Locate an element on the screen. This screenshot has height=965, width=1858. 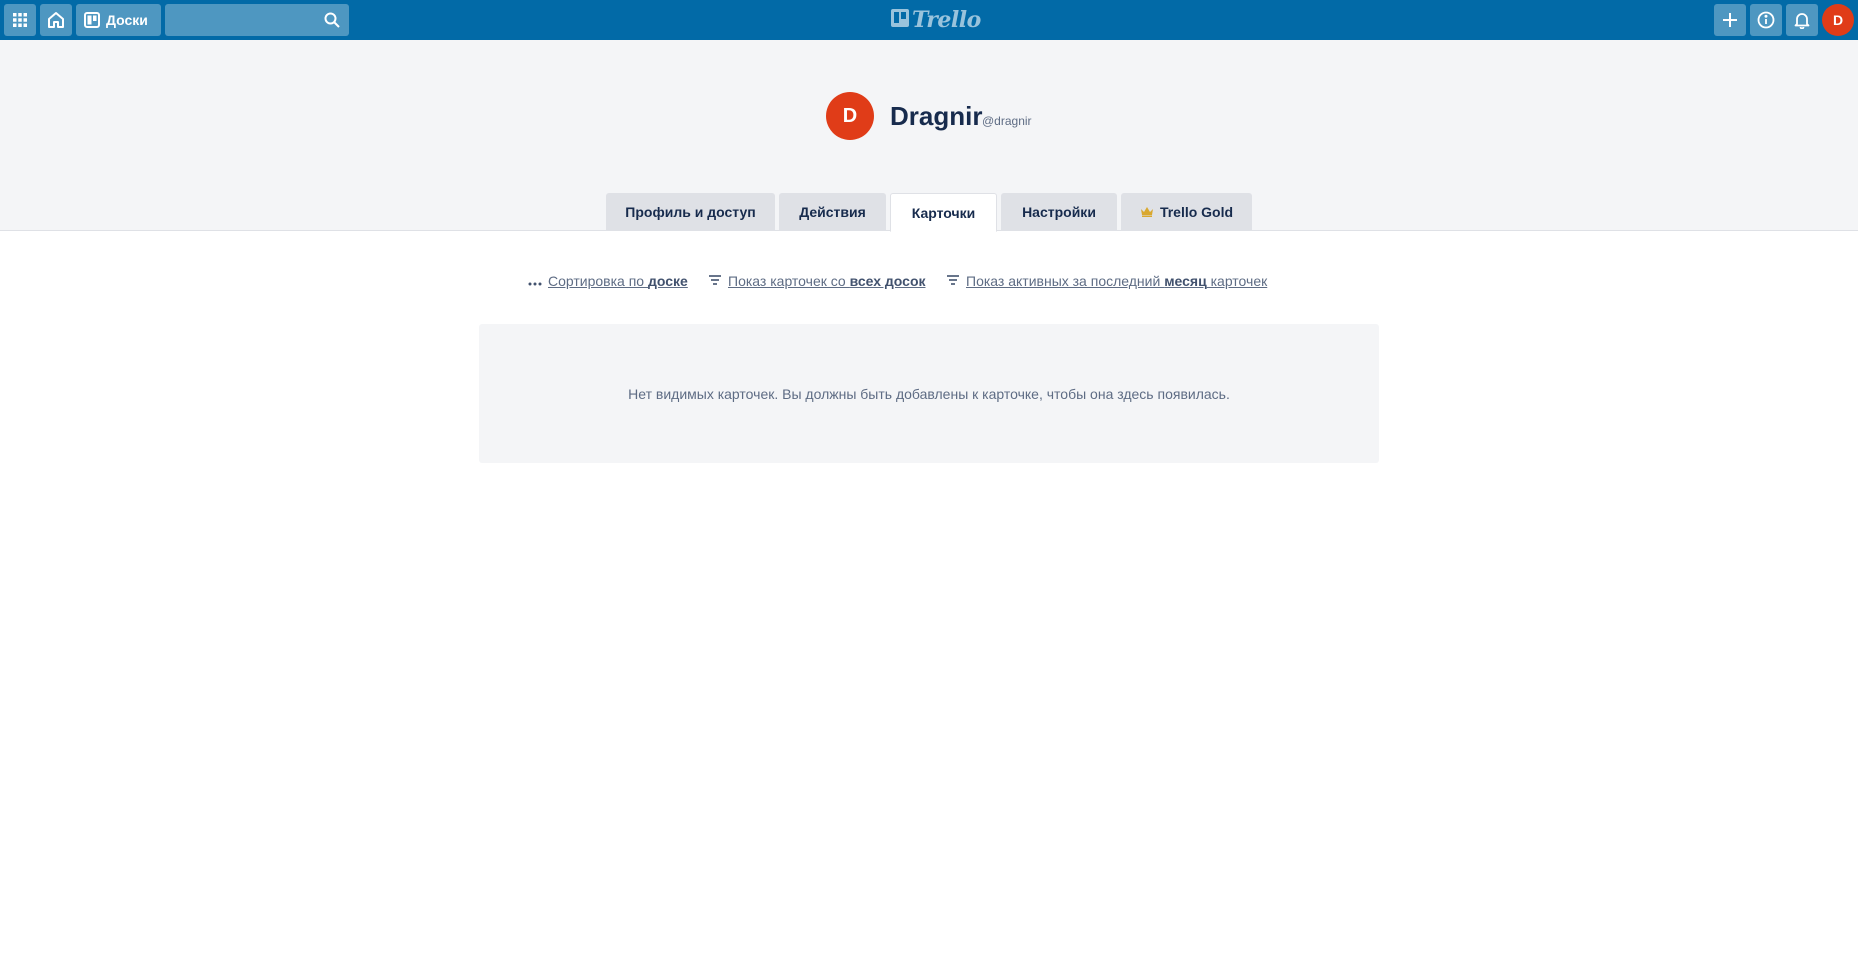
home-icon is located at coordinates (56, 20).